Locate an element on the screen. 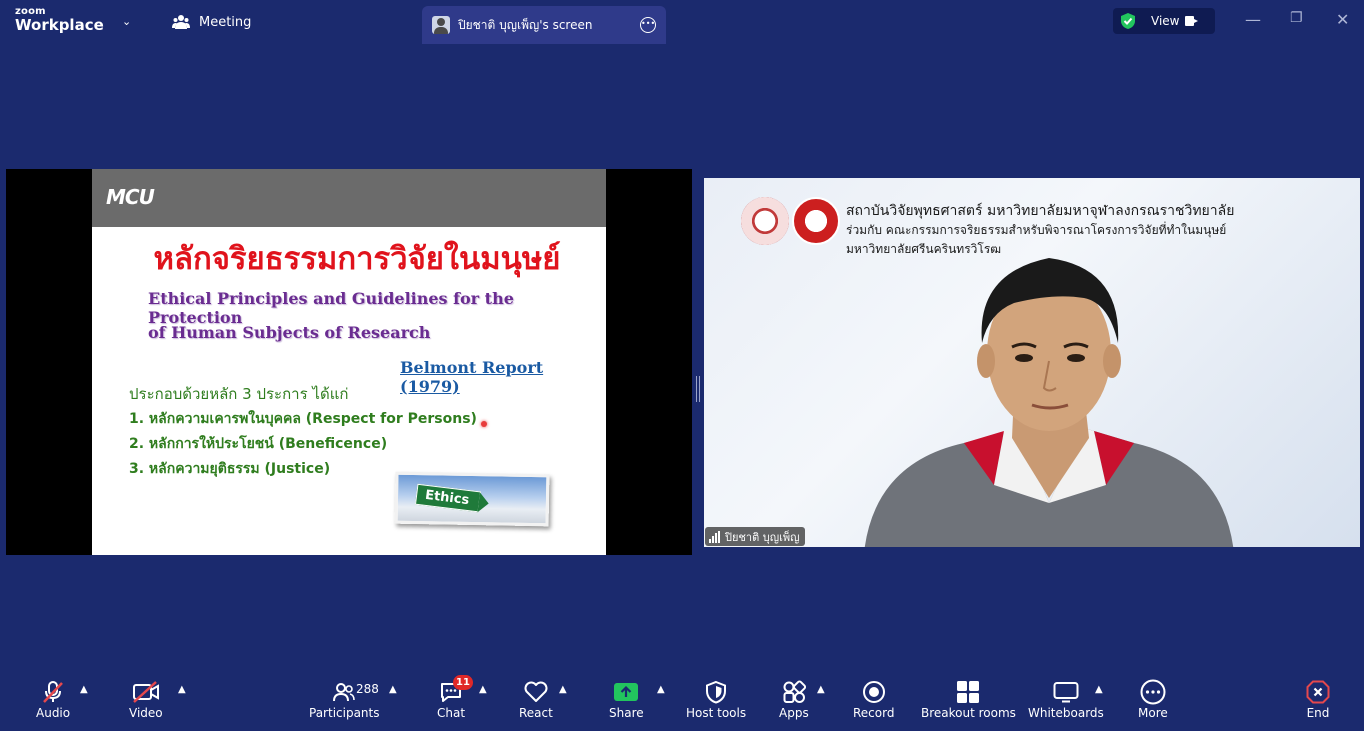  whiteboard-icon is located at coordinates (1066, 692).